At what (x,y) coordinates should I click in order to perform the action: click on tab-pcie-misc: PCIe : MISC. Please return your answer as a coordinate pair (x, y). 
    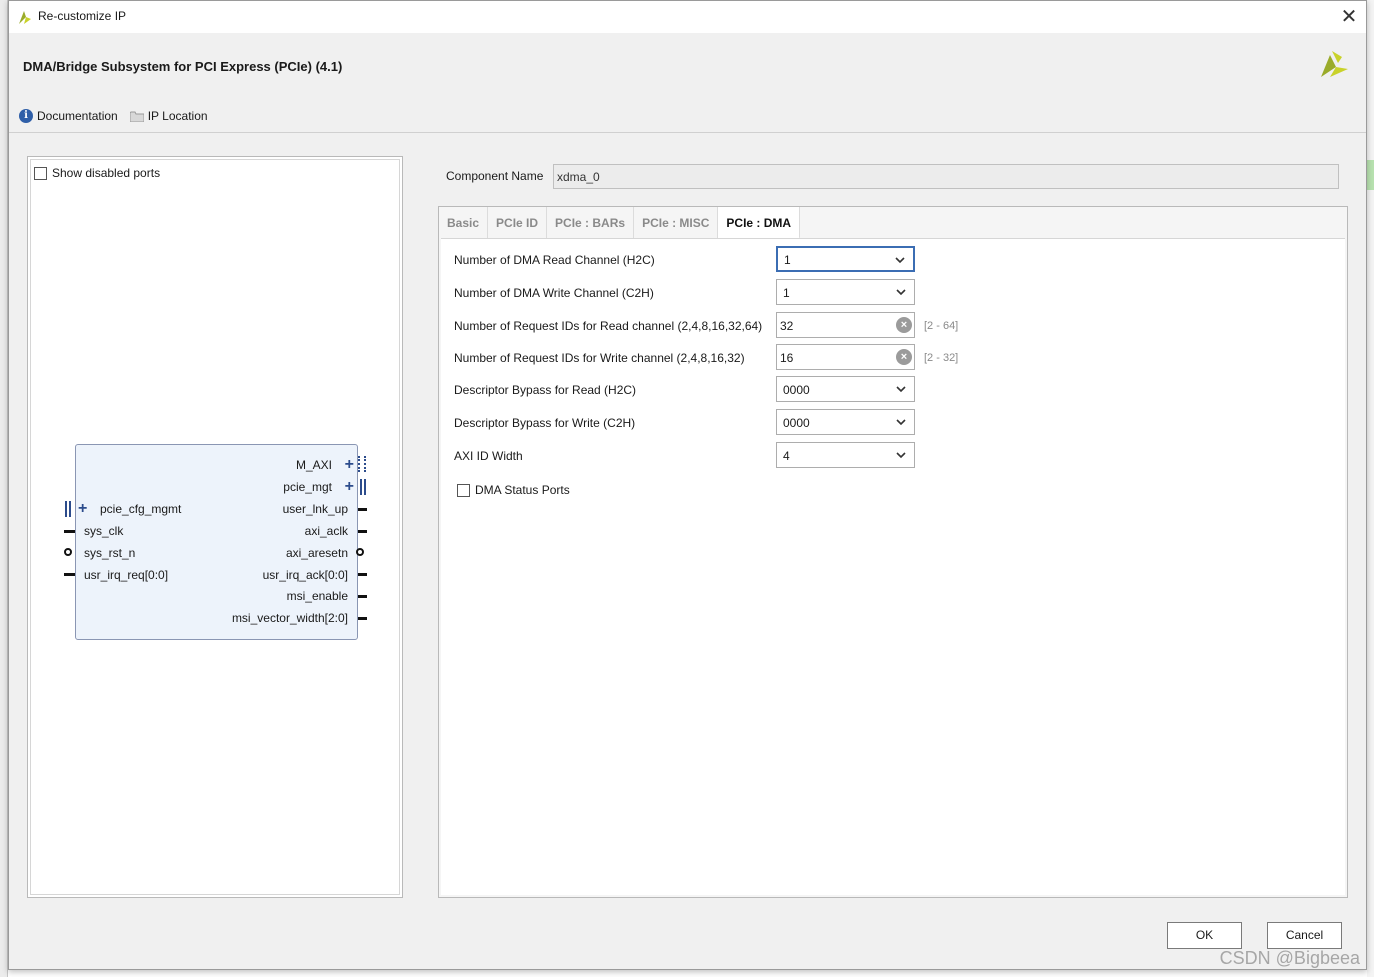
    Looking at the image, I should click on (676, 223).